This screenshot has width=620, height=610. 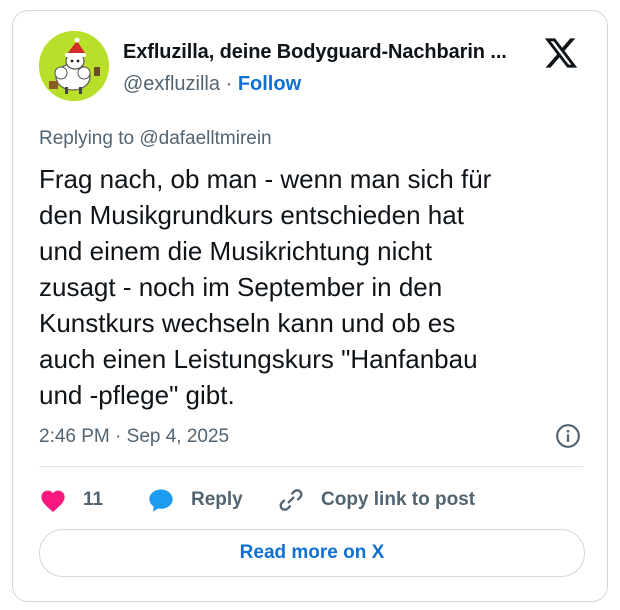 I want to click on author-meta: @exfluzilla · Follow, so click(x=212, y=84).